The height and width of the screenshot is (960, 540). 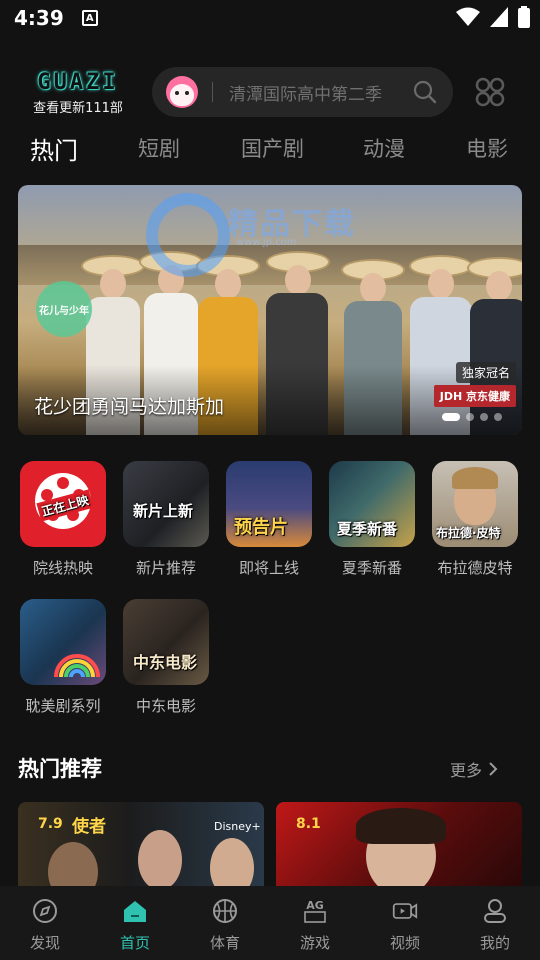 I want to click on recommendation-card: 7.9 使者 Disney+, so click(x=141, y=844).